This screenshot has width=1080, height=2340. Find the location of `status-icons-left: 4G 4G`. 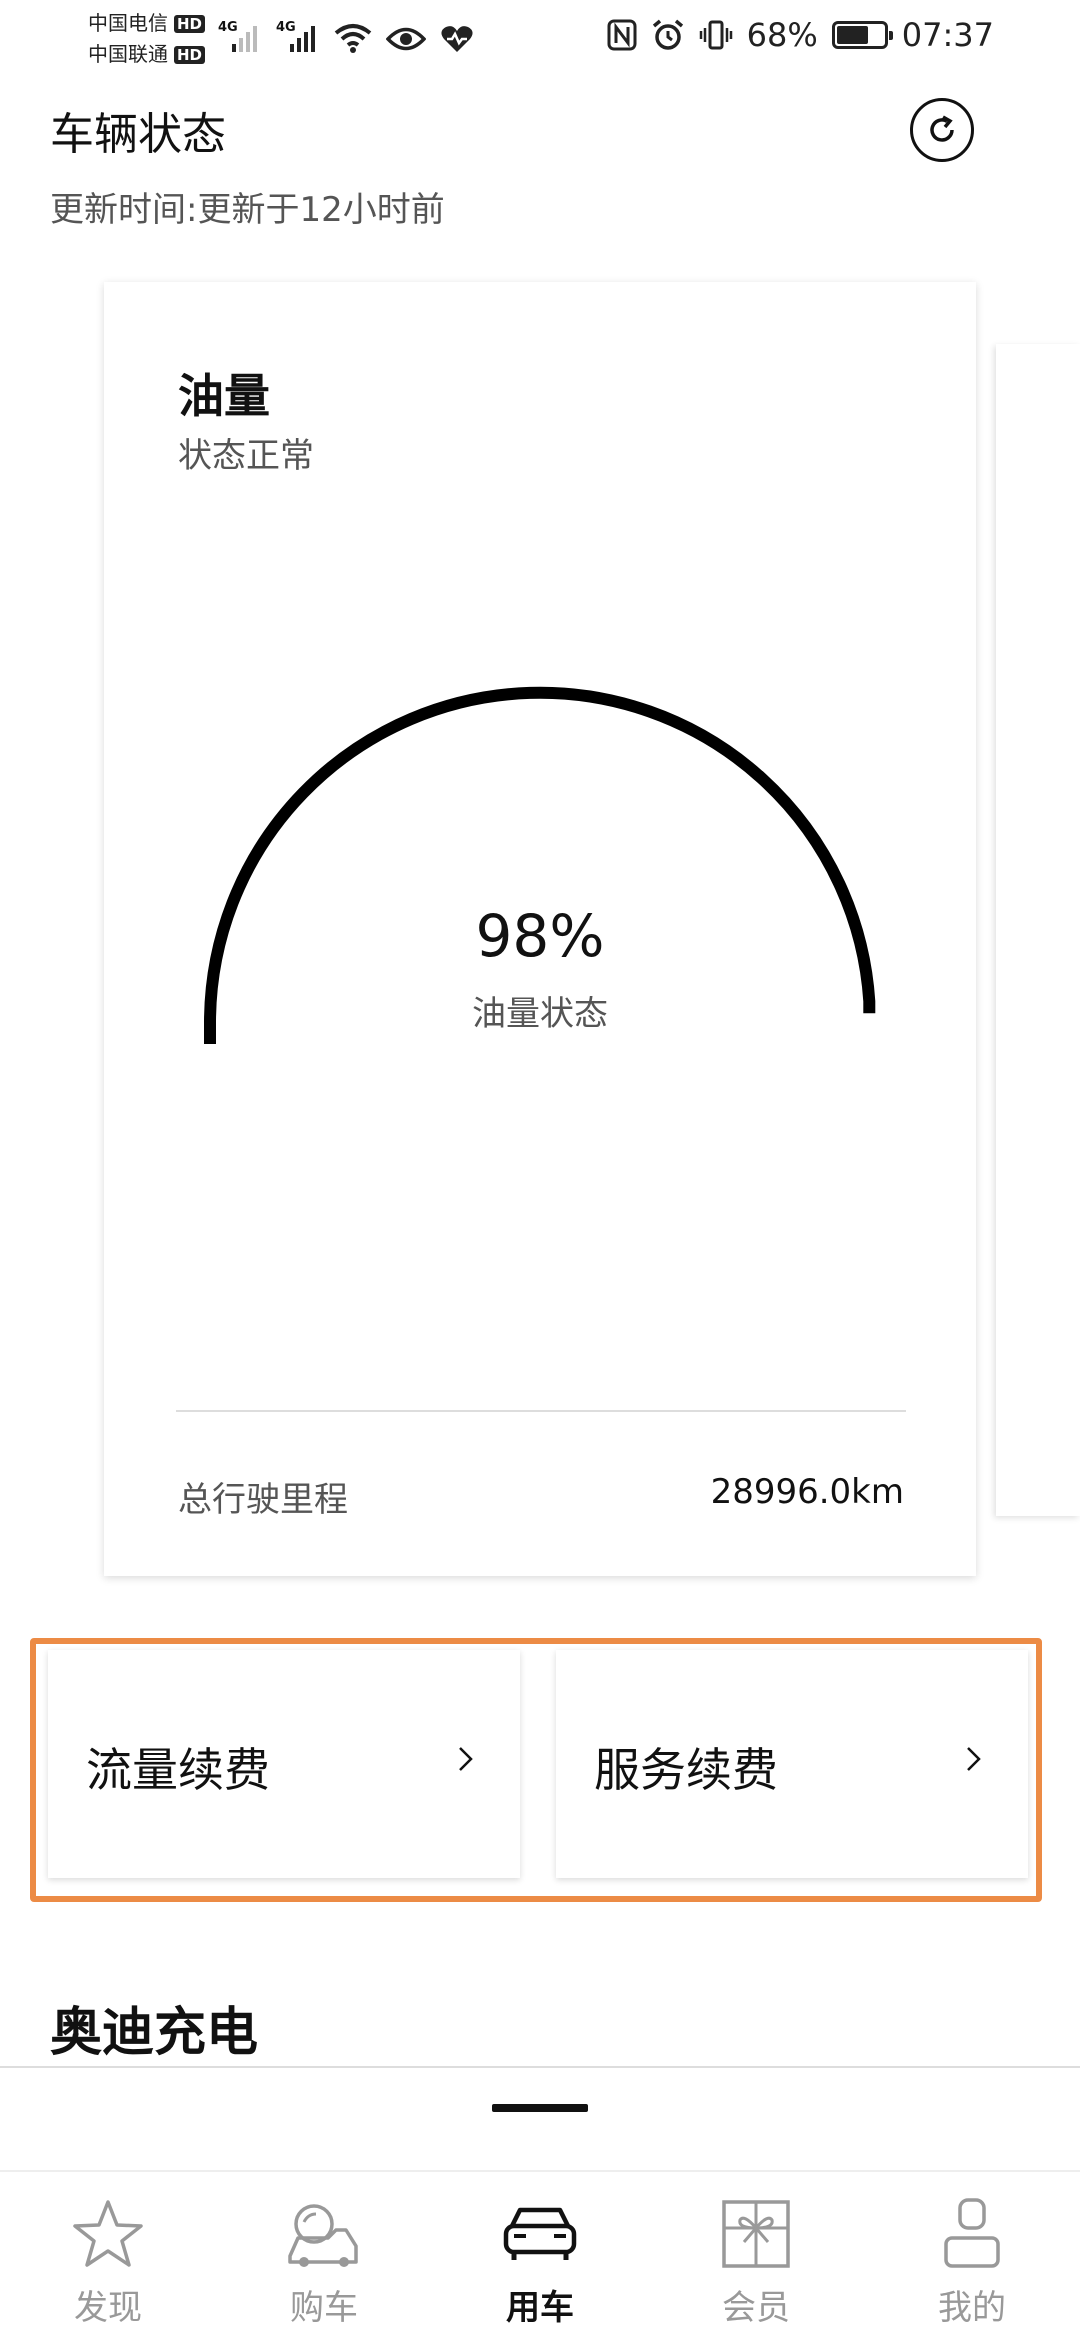

status-icons-left: 4G 4G is located at coordinates (346, 37).